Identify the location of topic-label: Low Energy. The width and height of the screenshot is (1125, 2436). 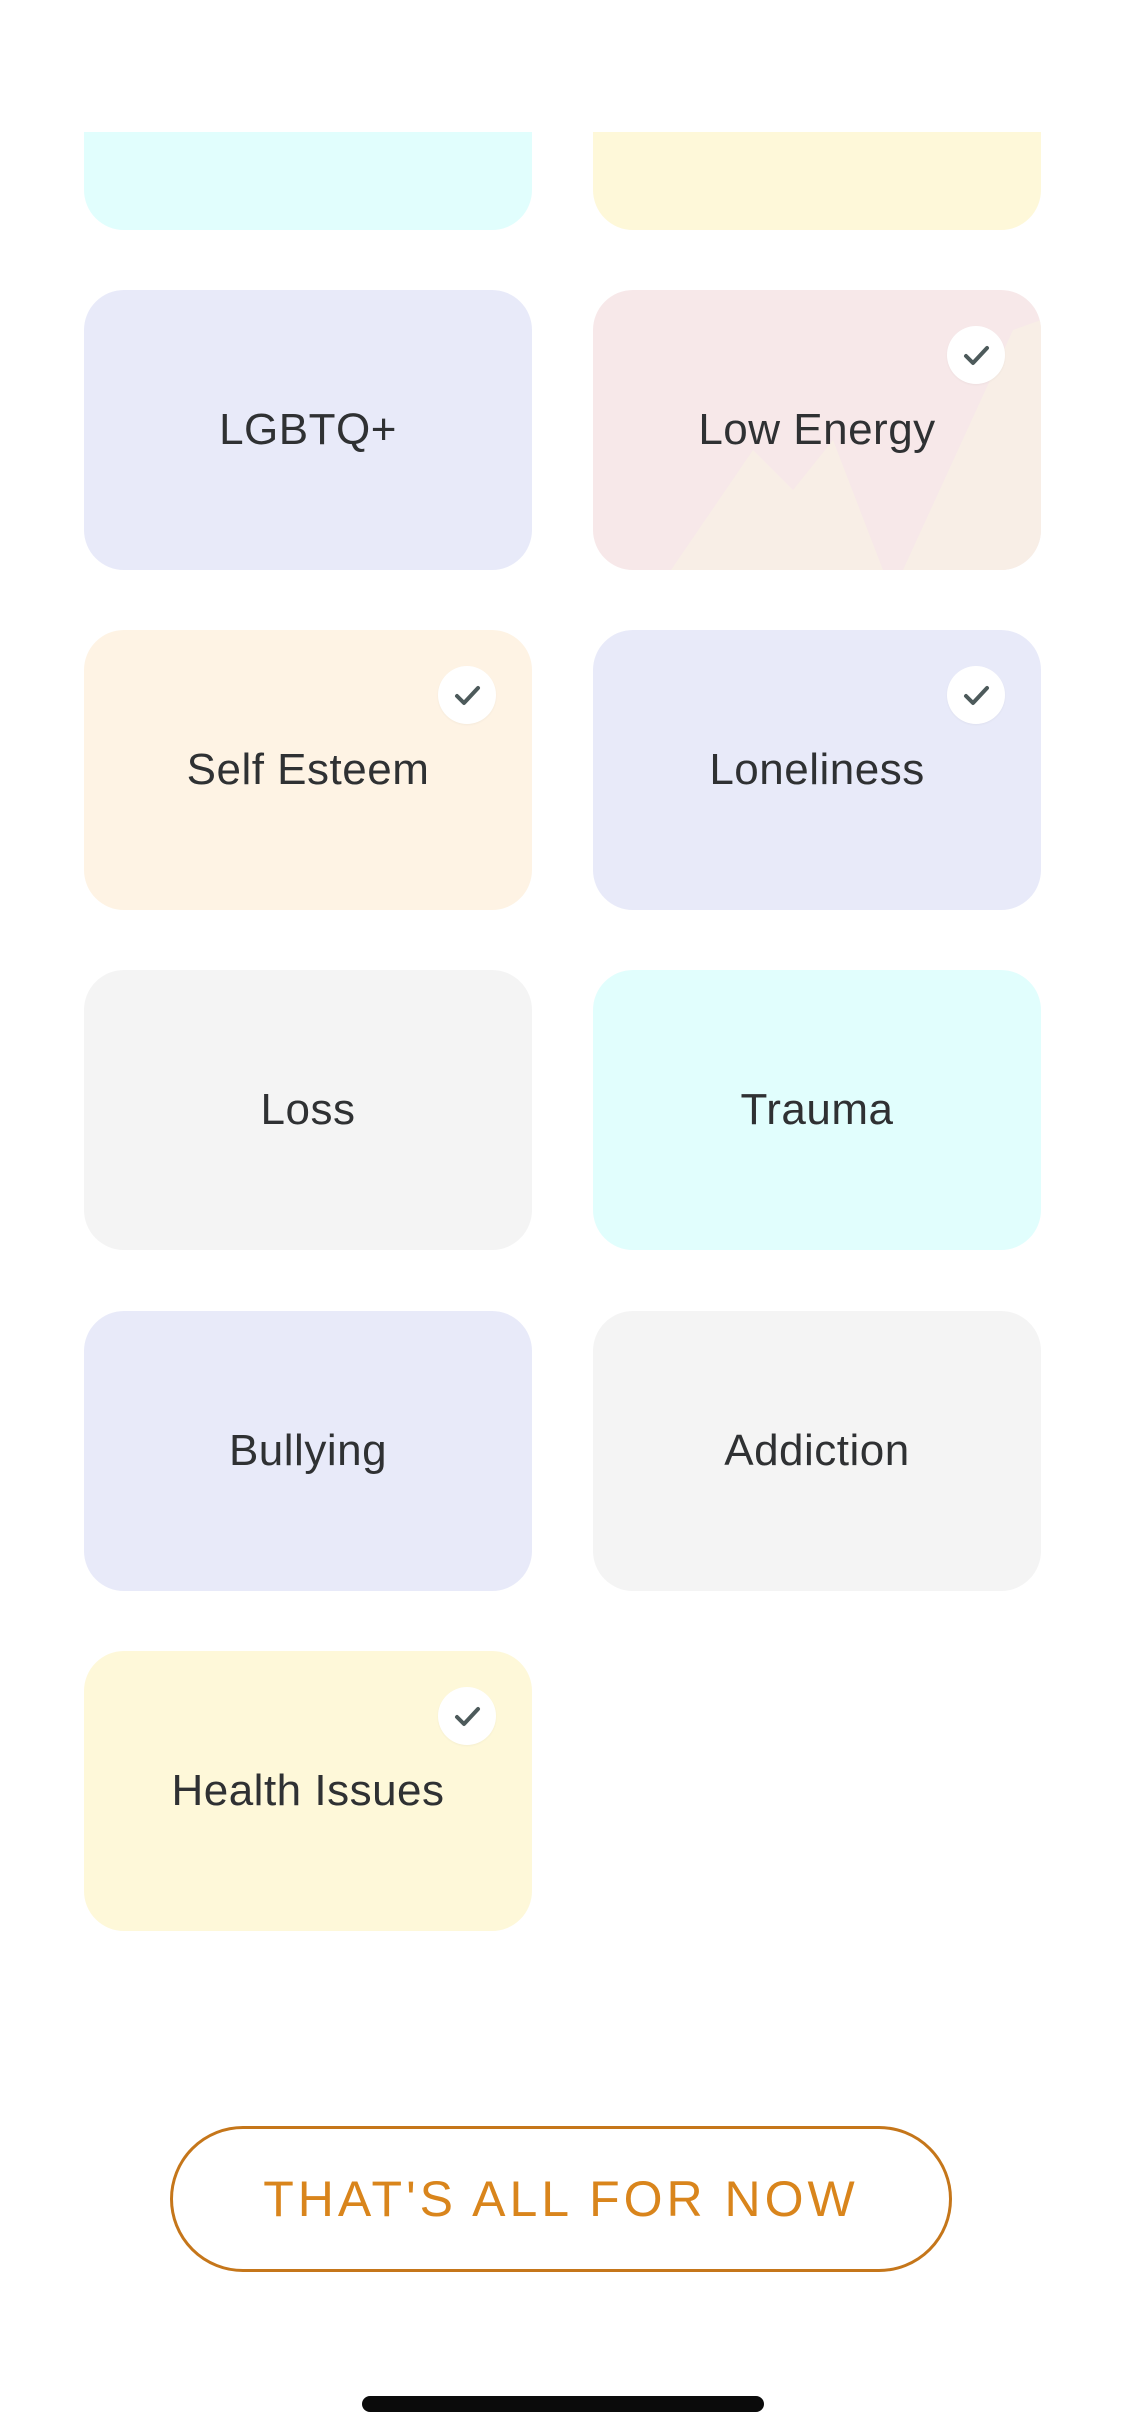
(817, 429).